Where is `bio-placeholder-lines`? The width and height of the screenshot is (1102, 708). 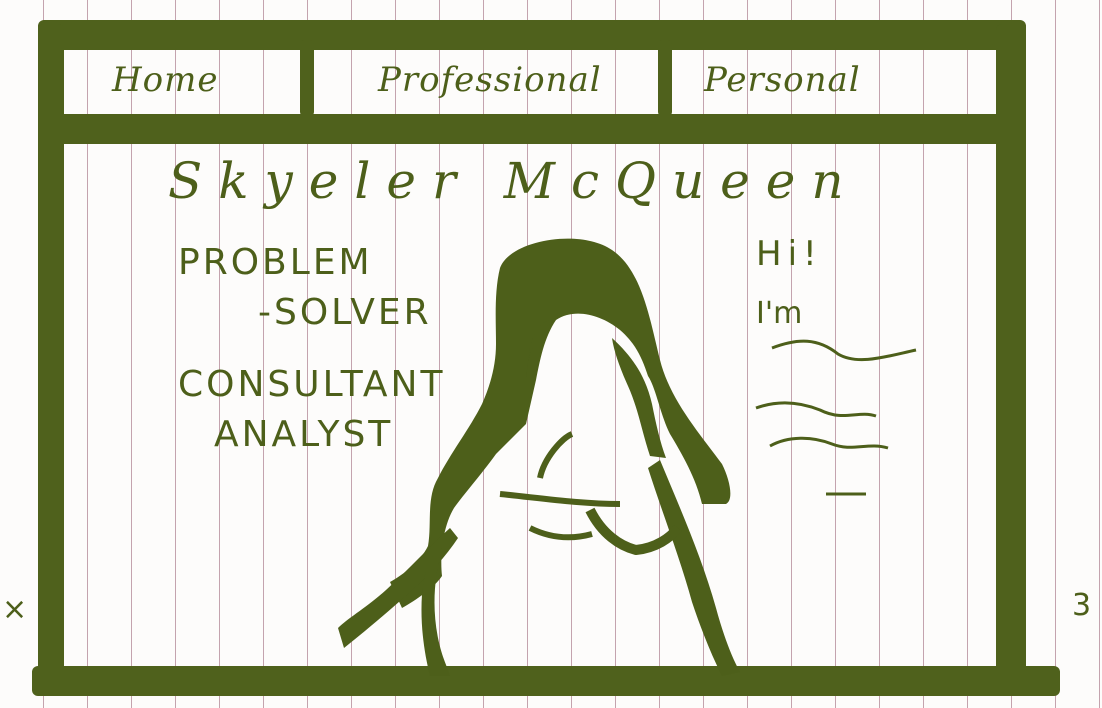
bio-placeholder-lines is located at coordinates (836, 417).